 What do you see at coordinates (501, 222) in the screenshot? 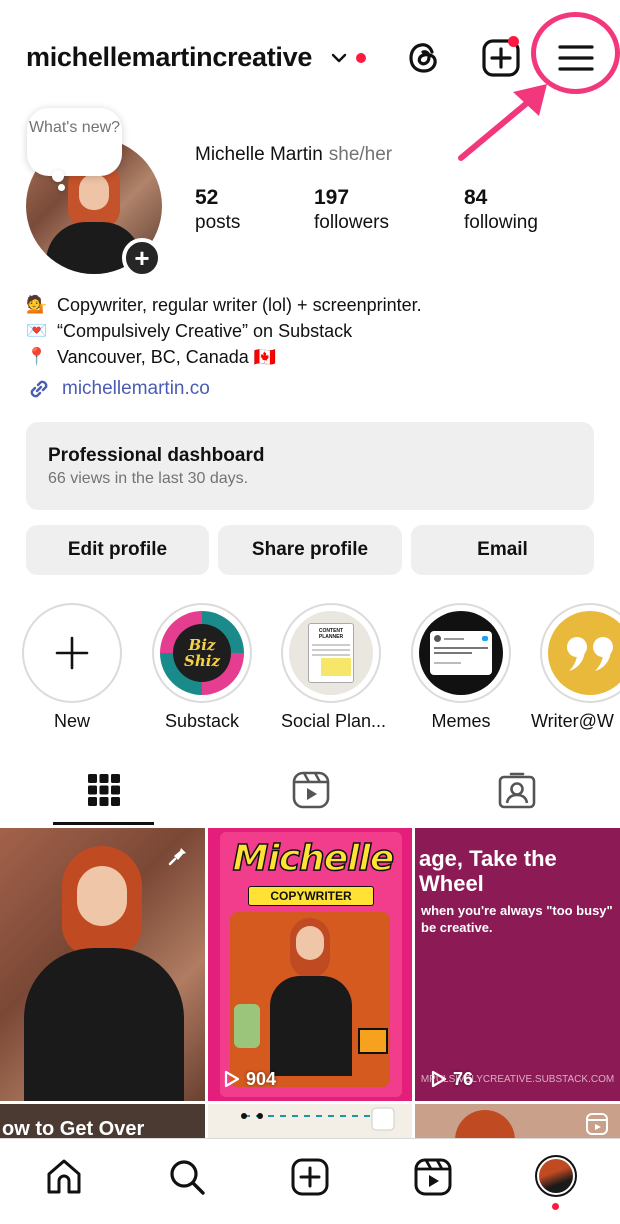
I see `stat-label: following` at bounding box center [501, 222].